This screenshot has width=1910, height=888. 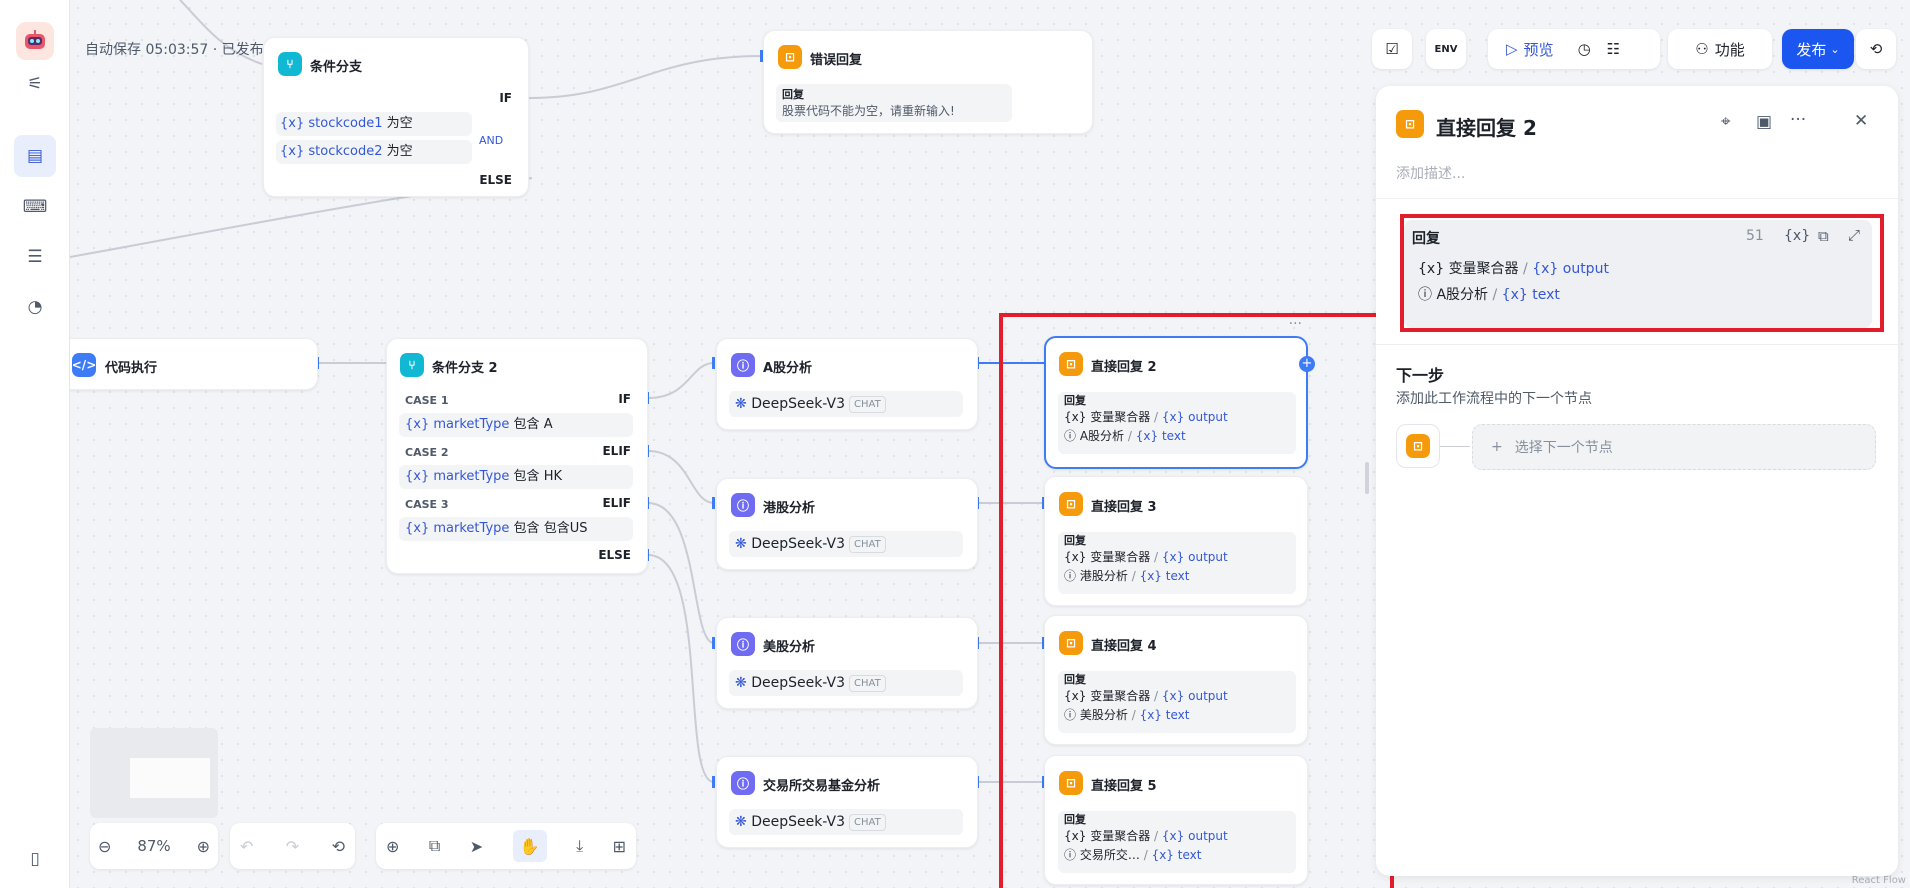 I want to click on logs-icon: ☰, so click(x=35, y=257).